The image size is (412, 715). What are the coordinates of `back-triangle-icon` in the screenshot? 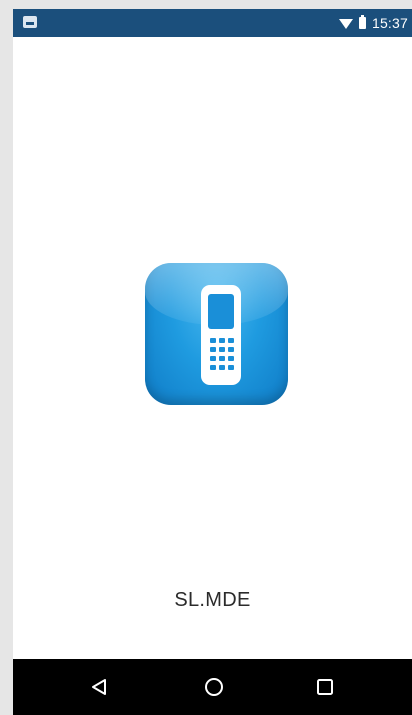 It's located at (99, 687).